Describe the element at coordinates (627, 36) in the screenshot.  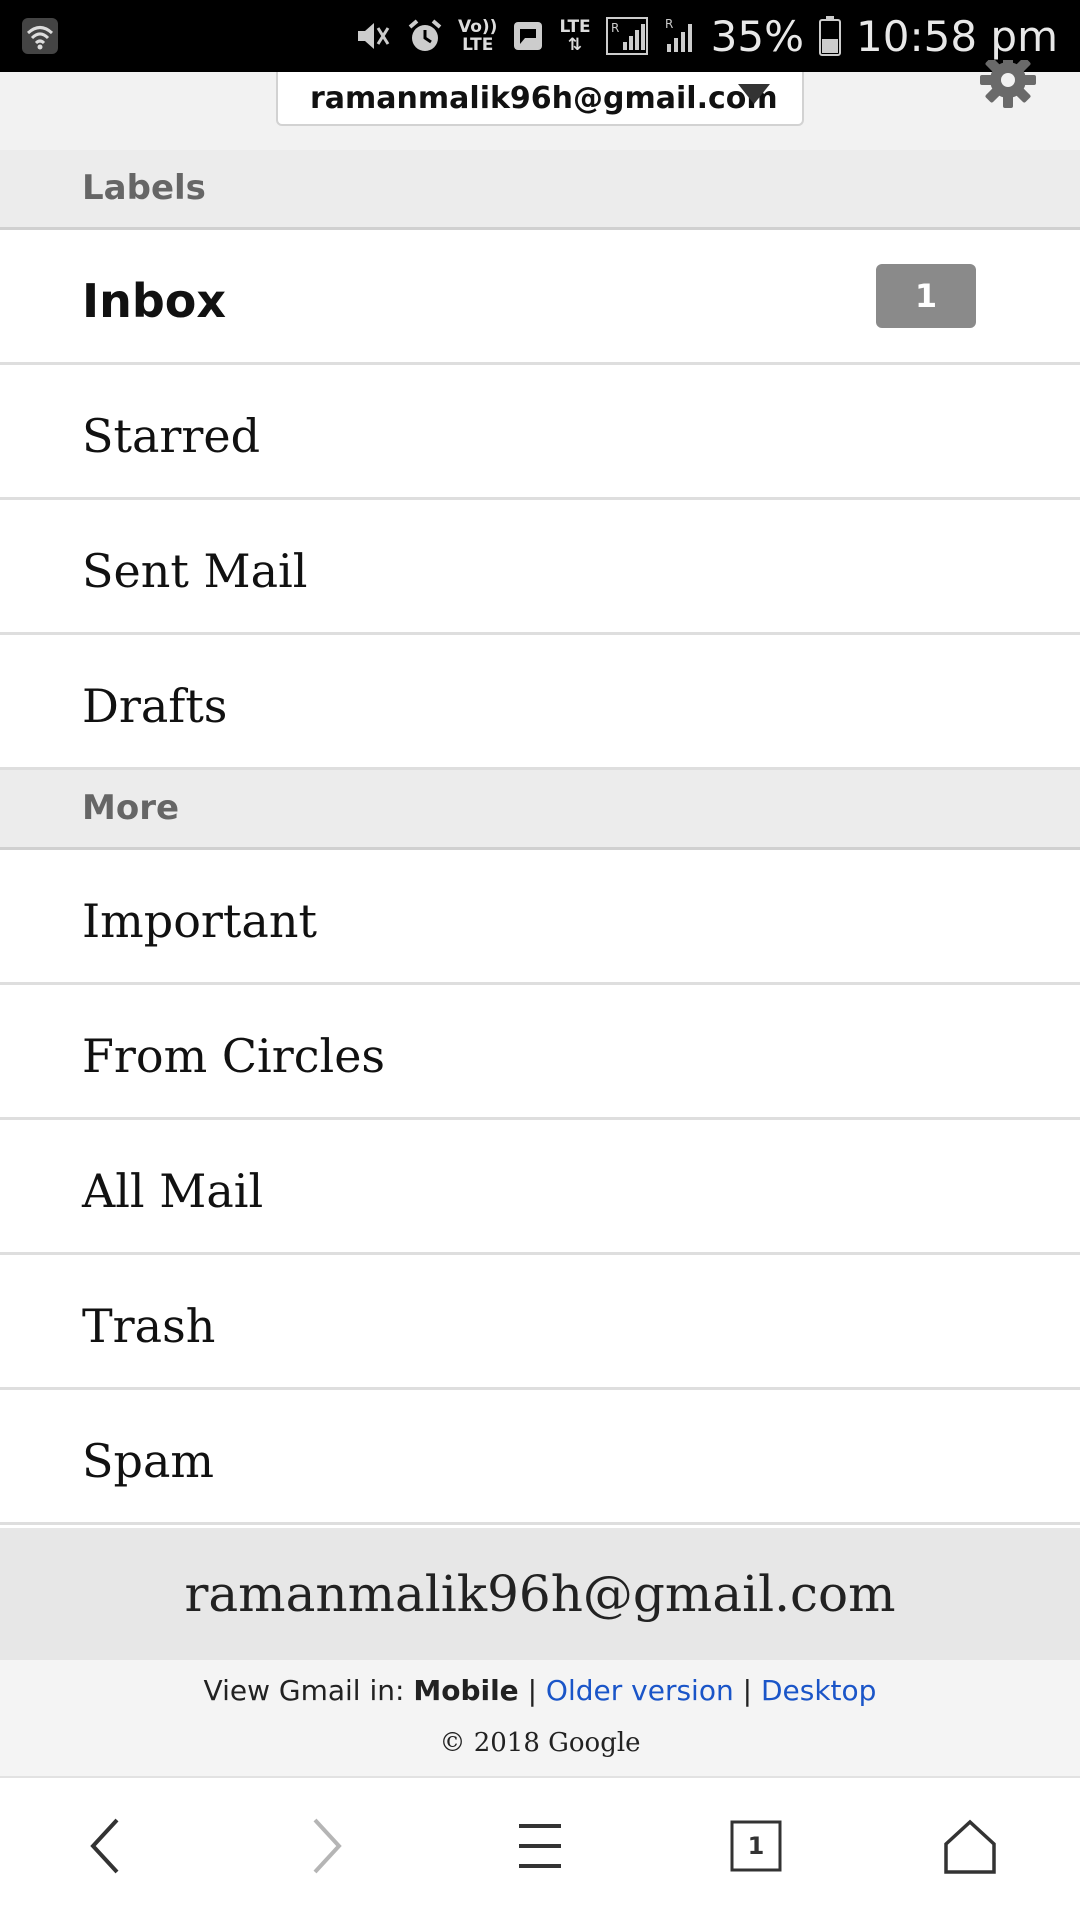
I see `signal-icon: R` at that location.